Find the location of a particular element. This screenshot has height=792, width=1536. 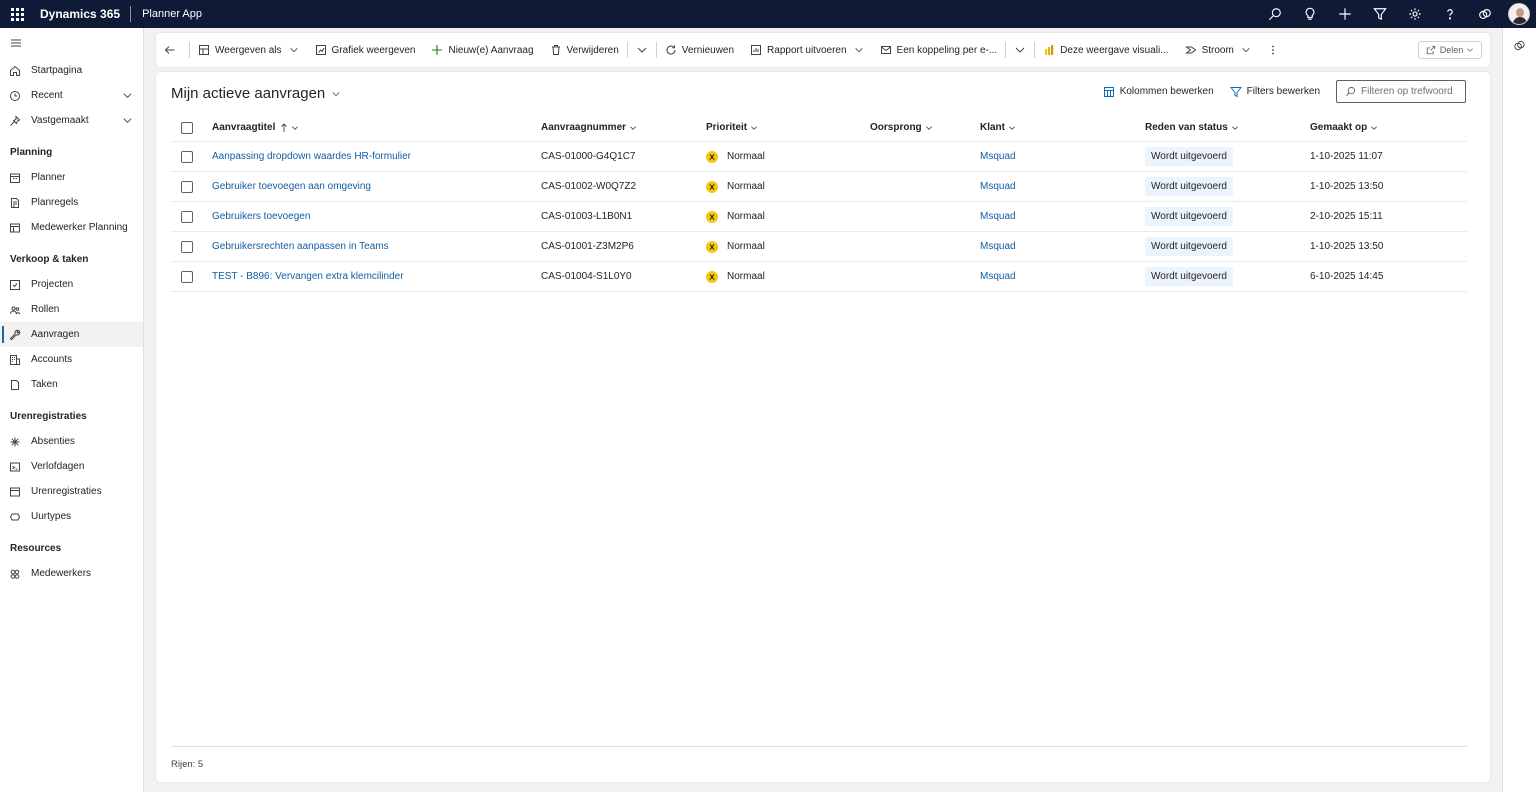

request-number: CAS-01000-G4Q1C7 is located at coordinates (588, 156).